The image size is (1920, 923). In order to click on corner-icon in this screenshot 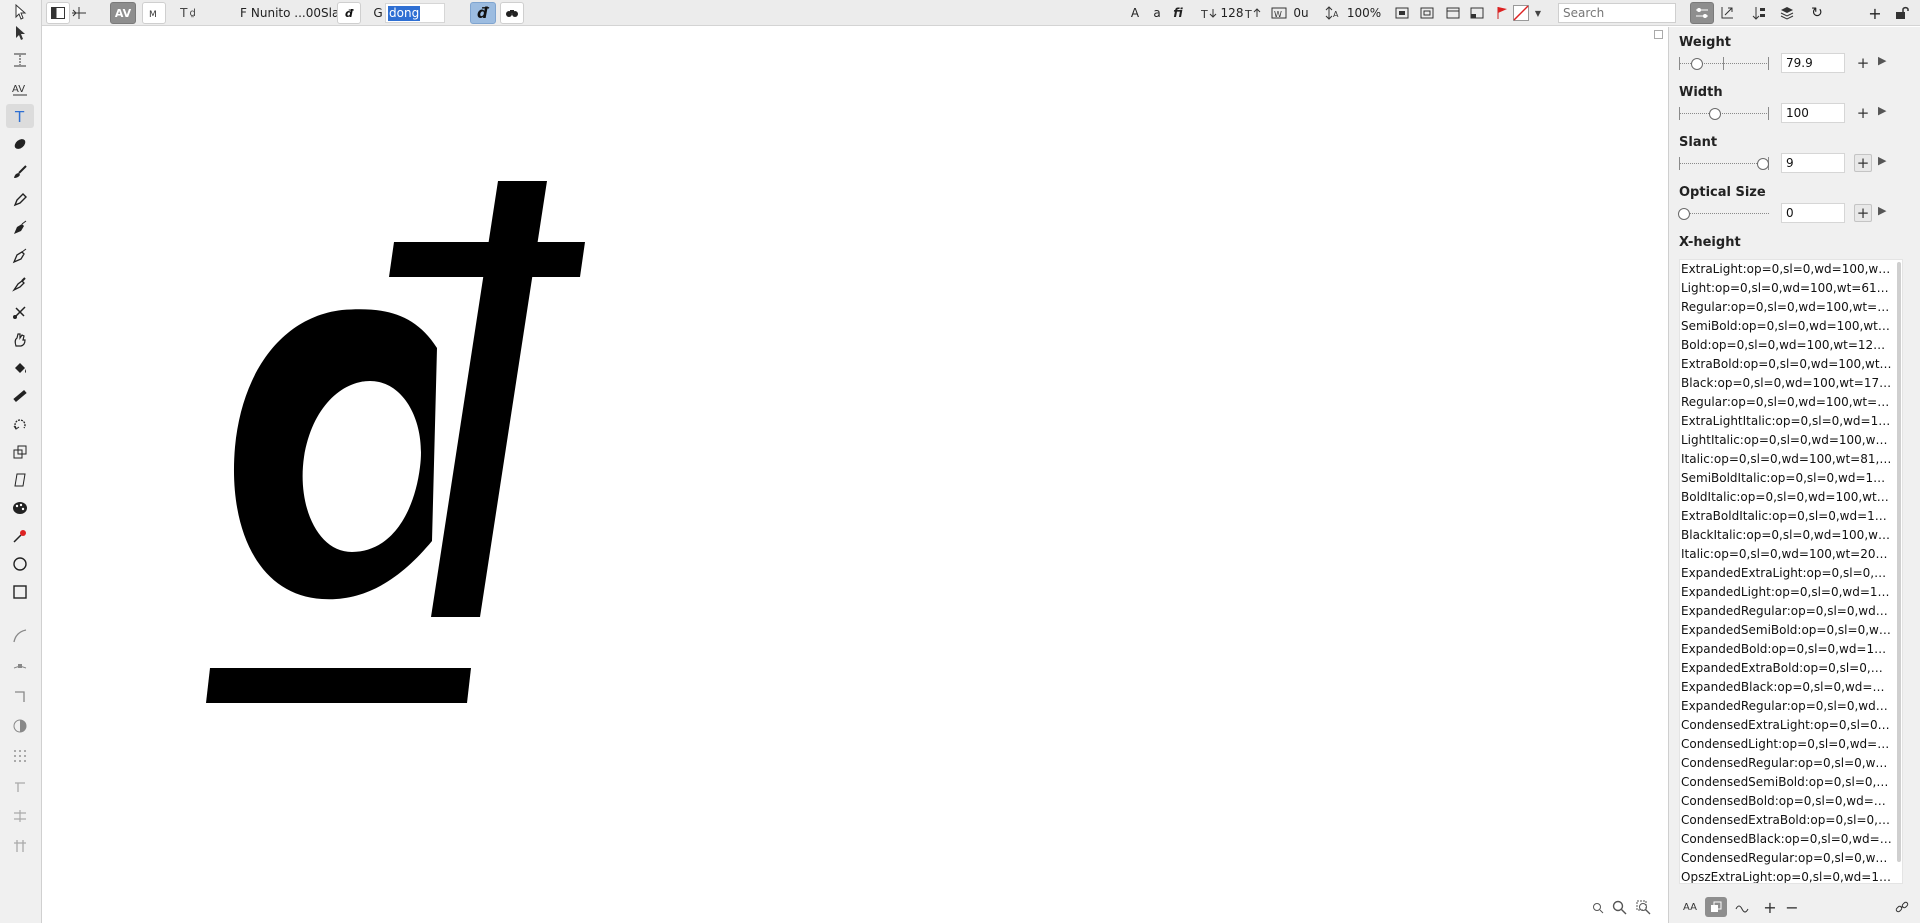, I will do `click(20, 696)`.